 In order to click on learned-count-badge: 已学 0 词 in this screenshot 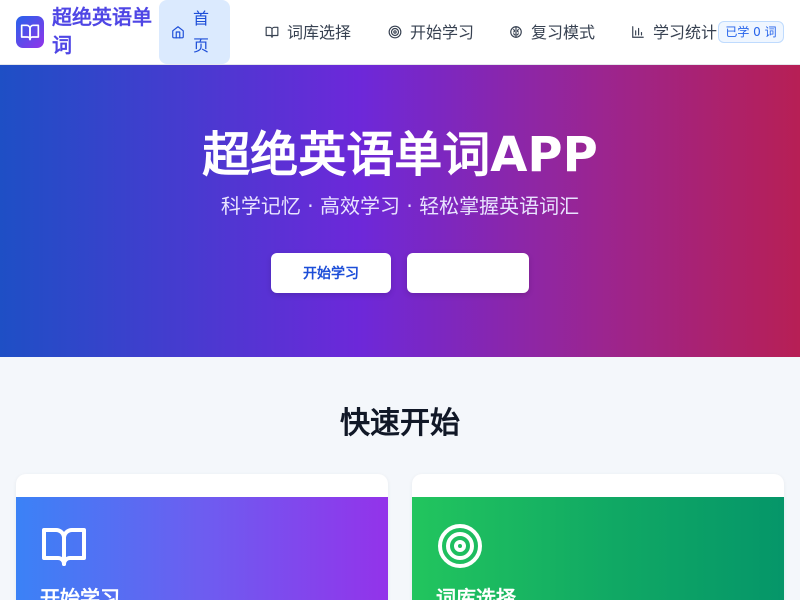, I will do `click(751, 32)`.